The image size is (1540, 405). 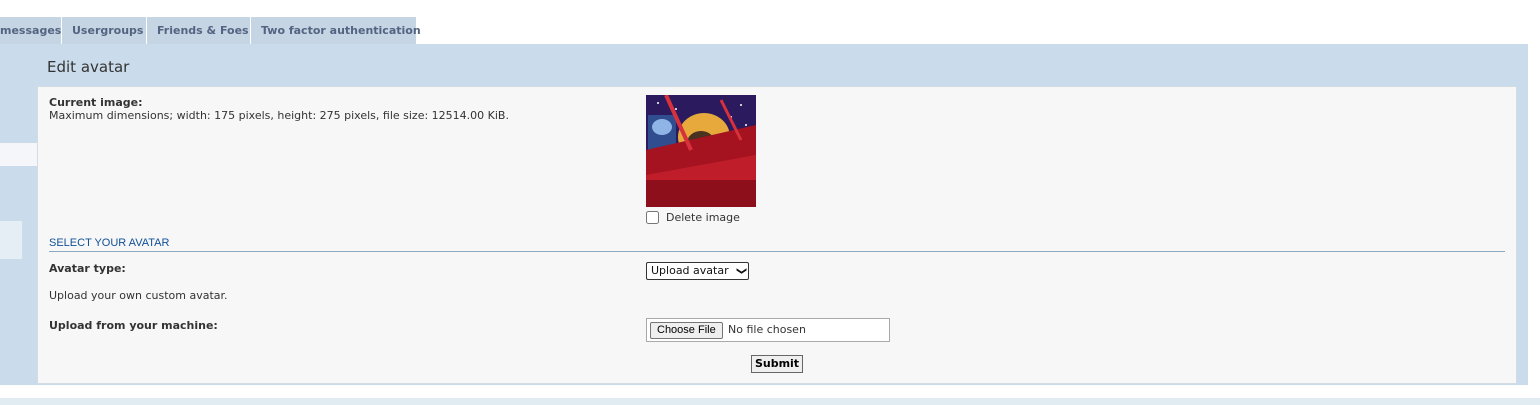 I want to click on footer-strip, so click(x=770, y=401).